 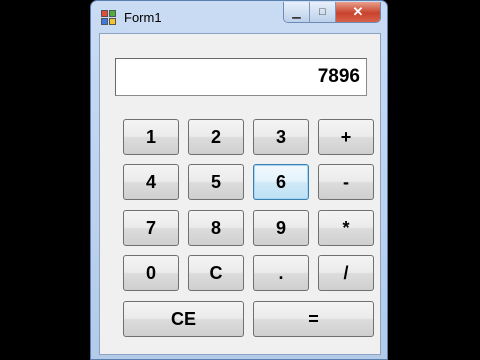 I want to click on key-2: 2, so click(x=216, y=137).